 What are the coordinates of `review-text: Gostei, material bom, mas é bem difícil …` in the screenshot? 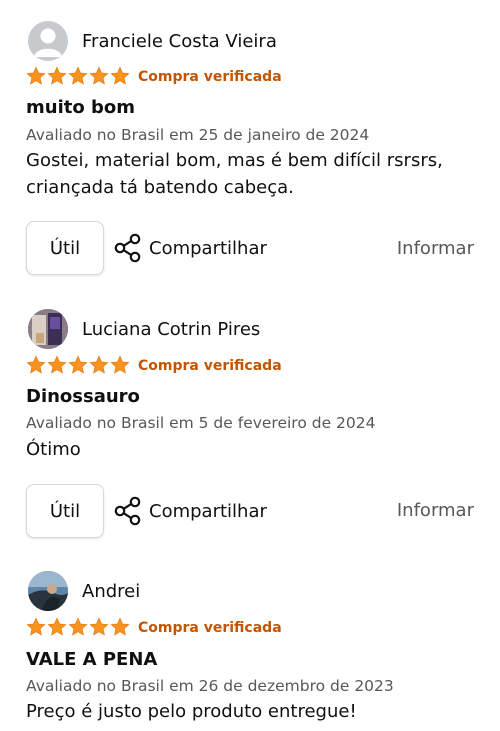 It's located at (234, 174).